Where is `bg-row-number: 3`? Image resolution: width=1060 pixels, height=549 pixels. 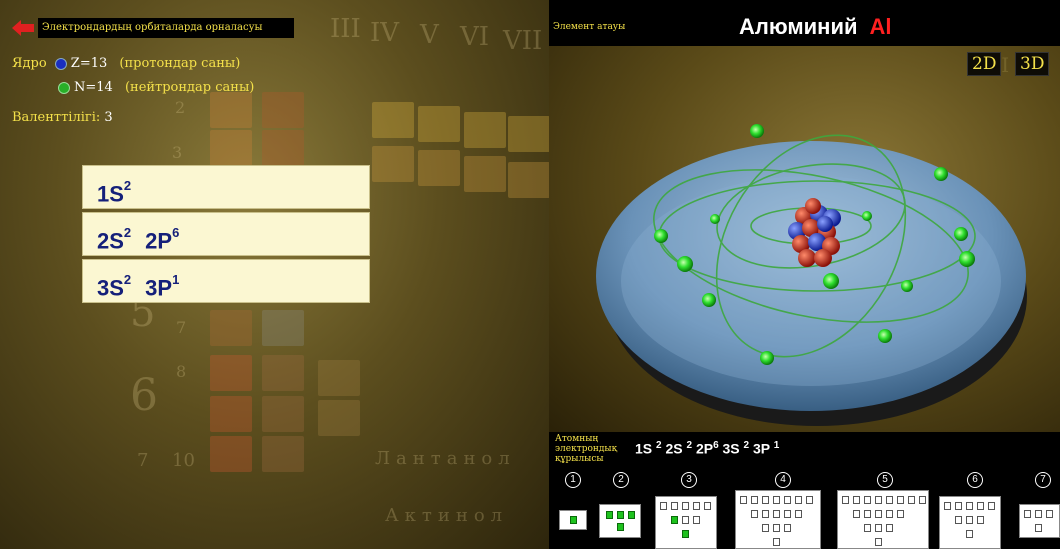 bg-row-number: 3 is located at coordinates (177, 152).